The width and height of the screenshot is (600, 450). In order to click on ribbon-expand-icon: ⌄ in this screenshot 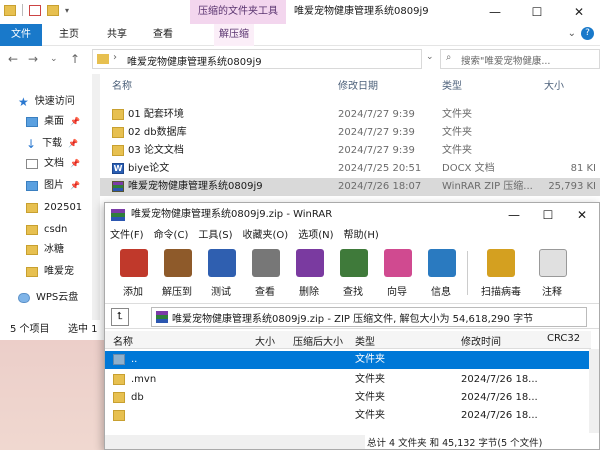, I will do `click(572, 33)`.